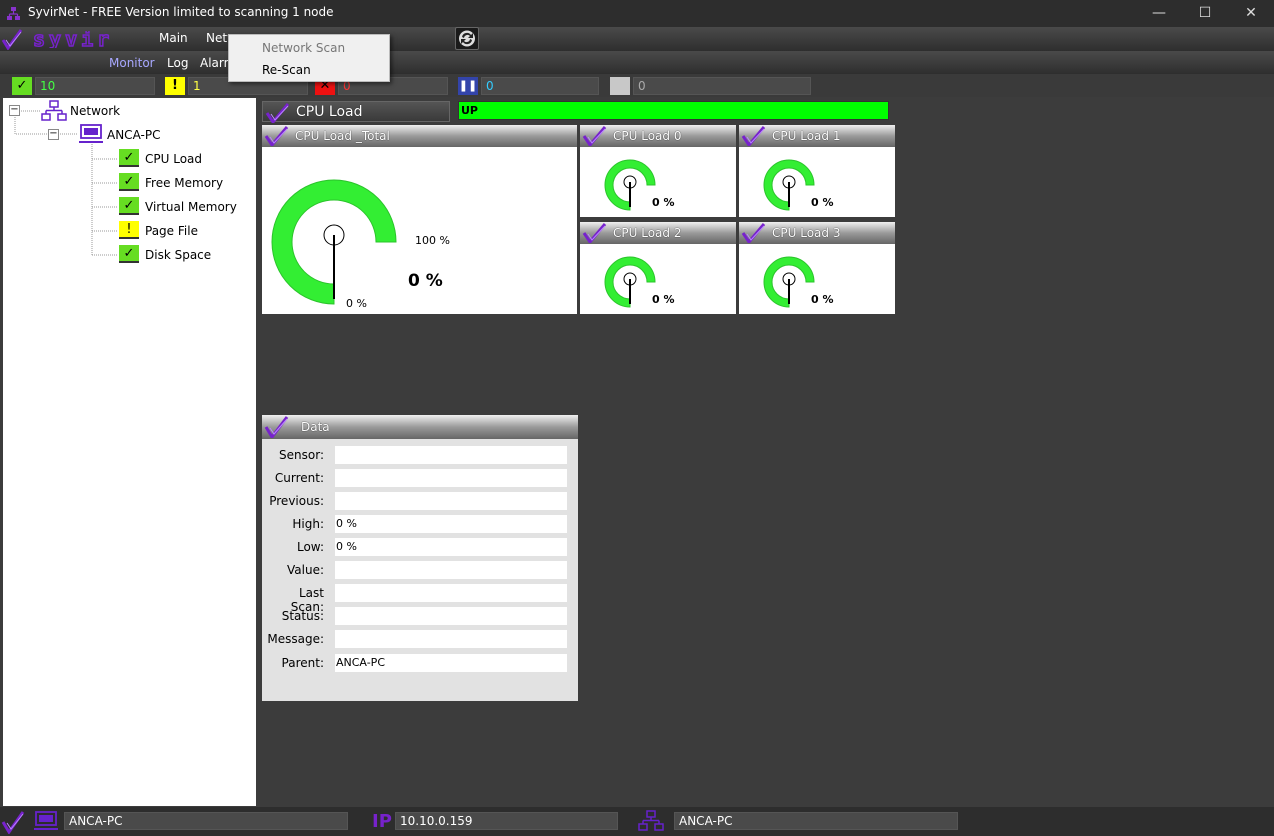  What do you see at coordinates (382, 821) in the screenshot?
I see `ip-icon: IP` at bounding box center [382, 821].